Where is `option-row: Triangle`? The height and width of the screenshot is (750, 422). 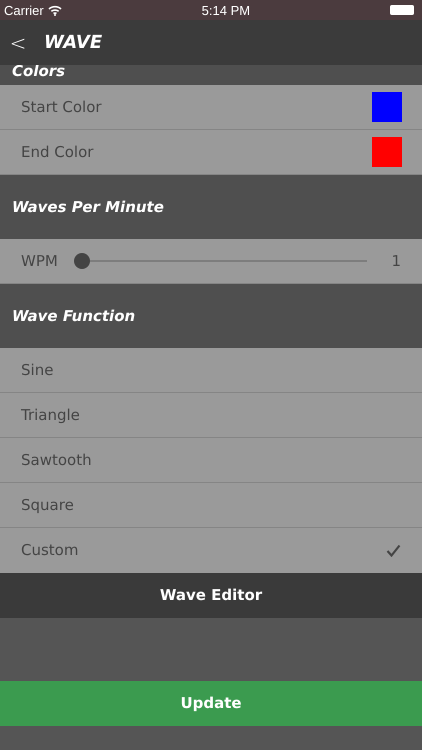 option-row: Triangle is located at coordinates (211, 415).